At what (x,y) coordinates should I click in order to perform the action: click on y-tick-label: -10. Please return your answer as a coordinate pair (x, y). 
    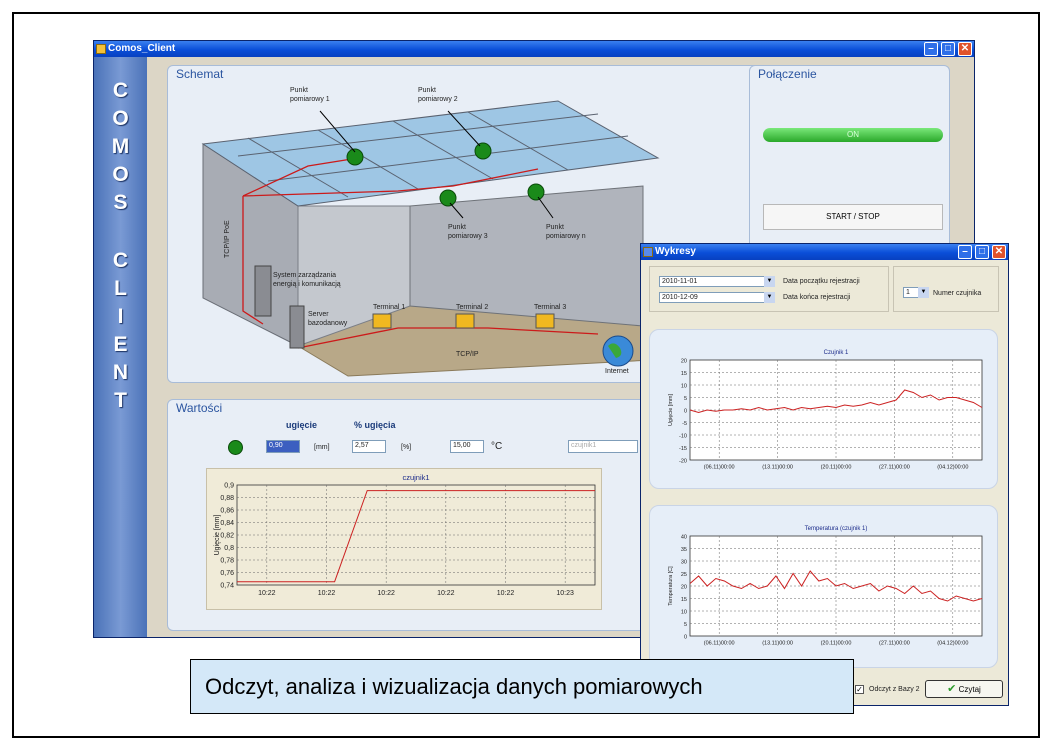
    Looking at the image, I should click on (683, 437).